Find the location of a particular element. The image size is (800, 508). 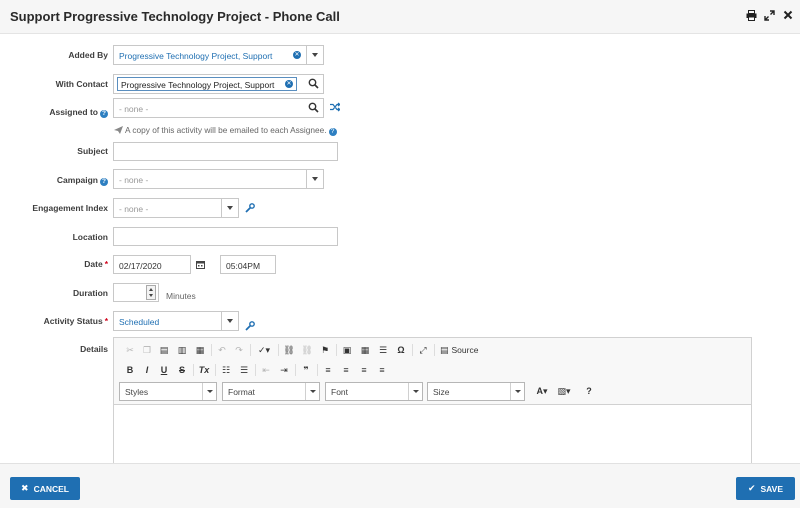

assigned-to-placeholder: - none - is located at coordinates (134, 109).